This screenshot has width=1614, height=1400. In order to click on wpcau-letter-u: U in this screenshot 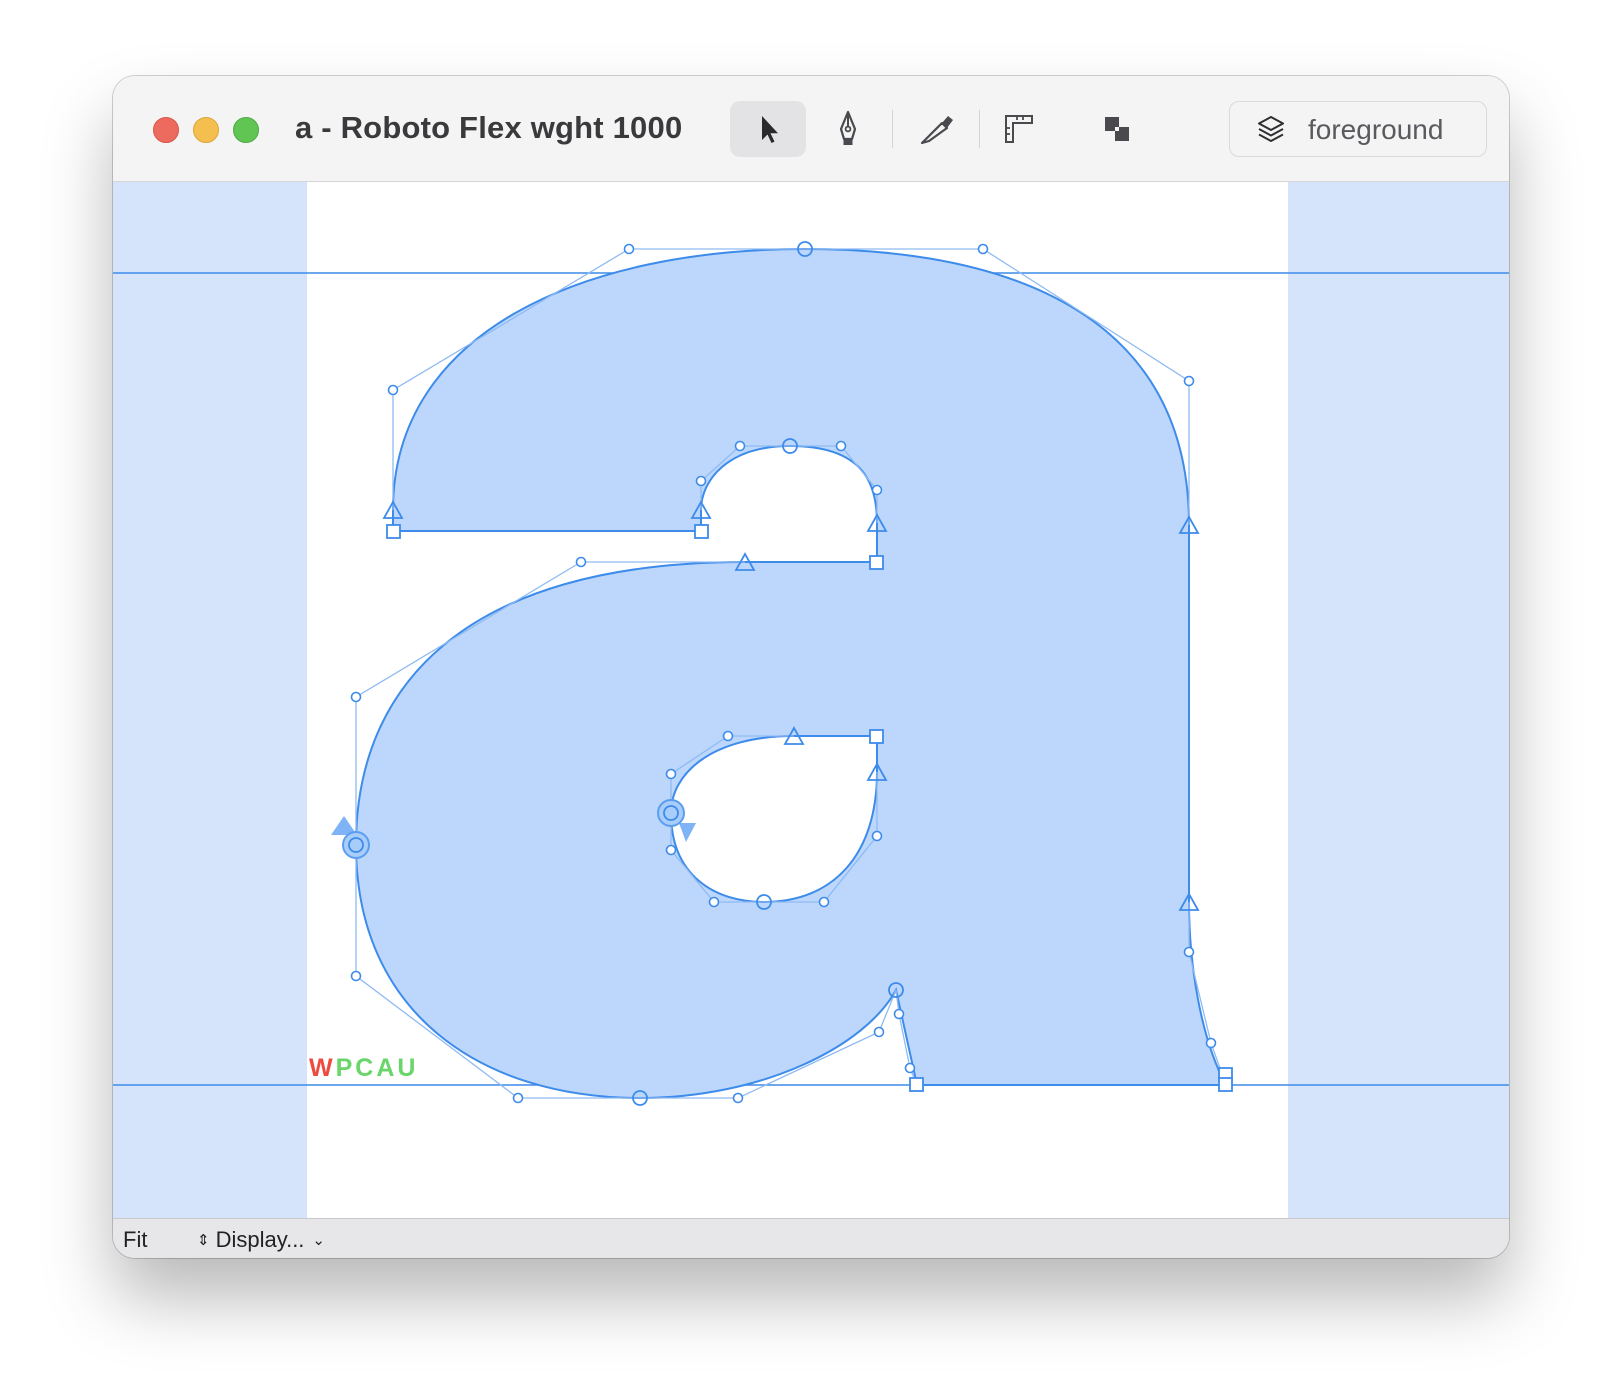, I will do `click(408, 1068)`.